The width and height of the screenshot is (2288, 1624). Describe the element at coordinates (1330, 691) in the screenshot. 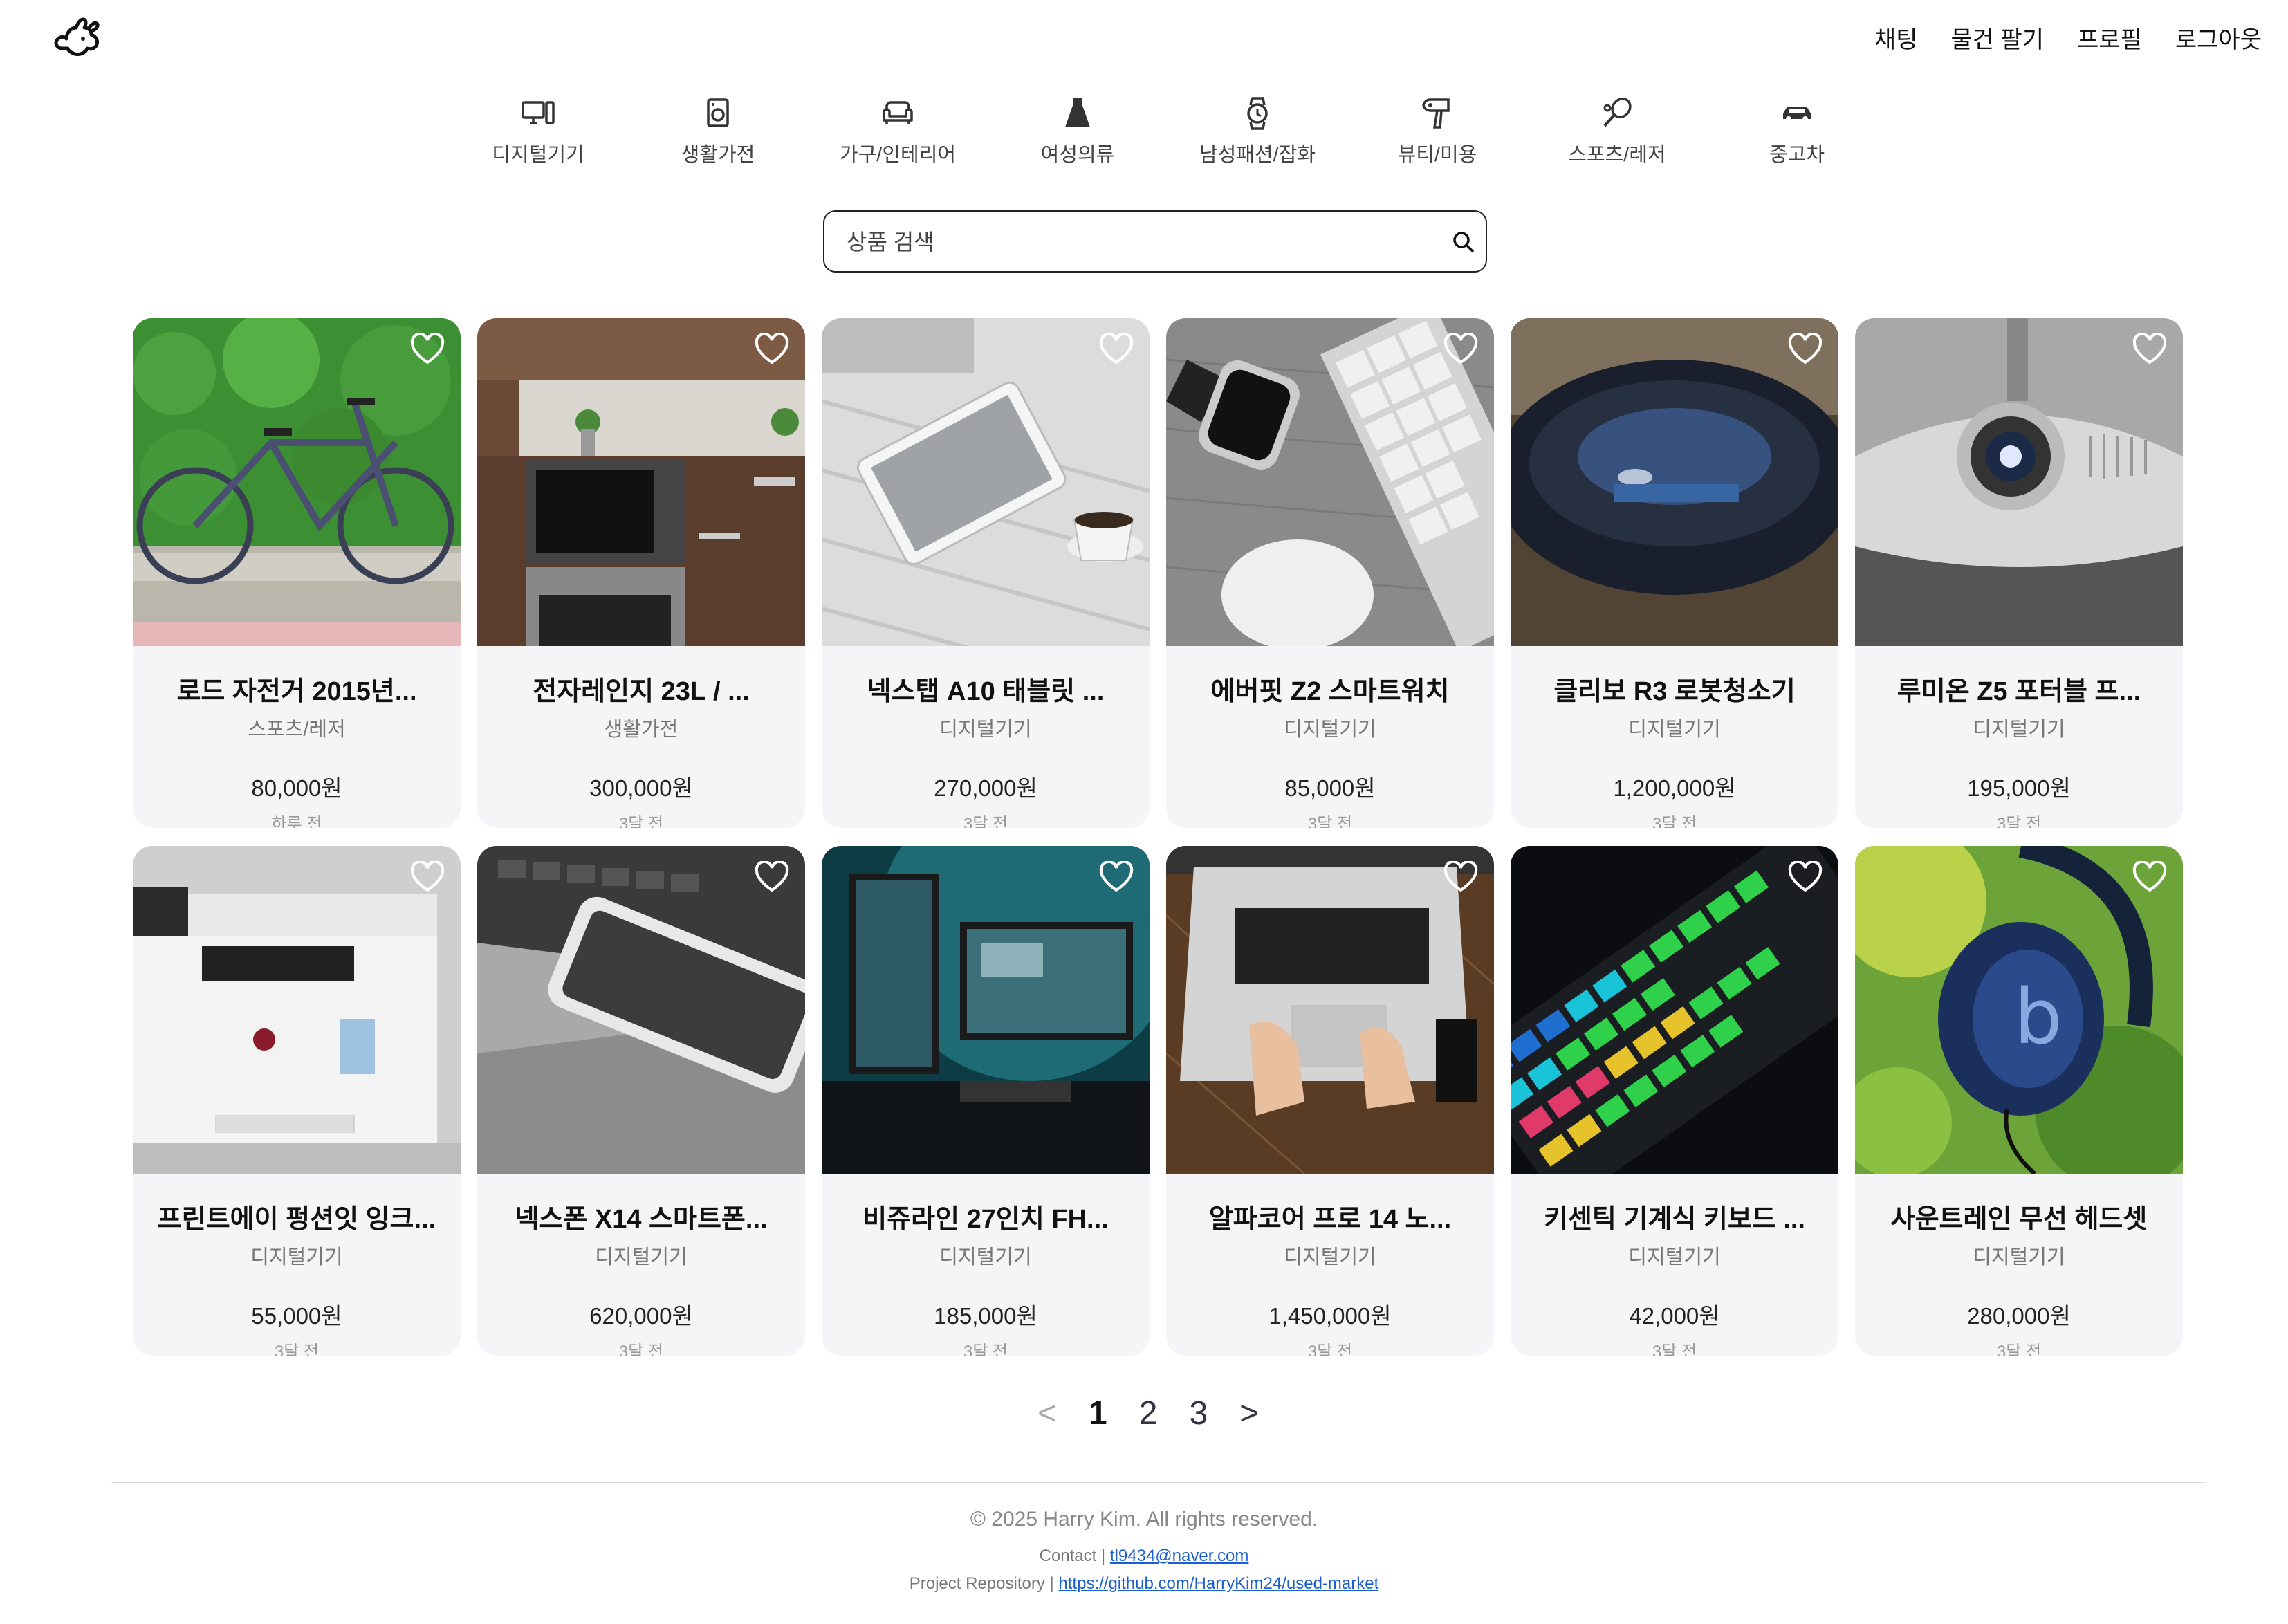

I see `product-title: 에버핏 Z2 스마트워치` at that location.